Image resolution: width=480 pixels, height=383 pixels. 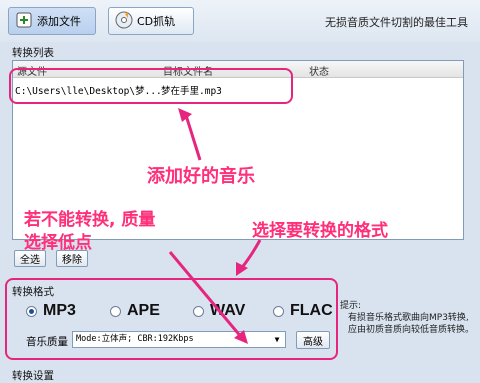 I want to click on annotation-arrows, so click(x=215, y=226).